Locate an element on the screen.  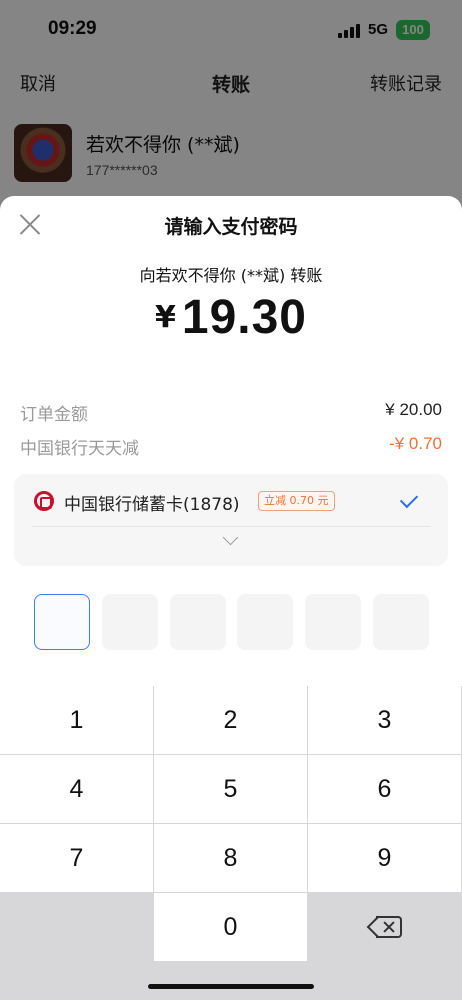
key-4: 4 is located at coordinates (76, 789).